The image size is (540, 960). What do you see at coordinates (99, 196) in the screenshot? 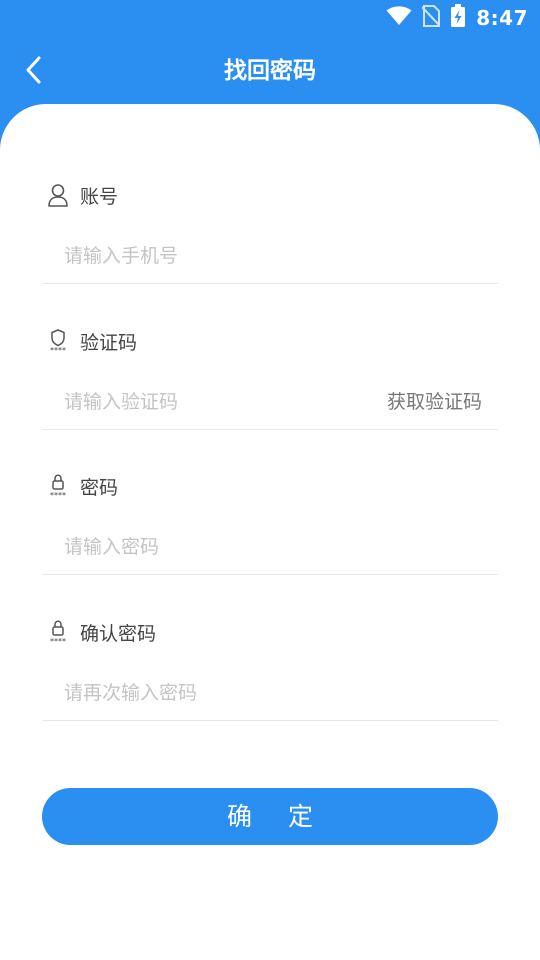
I see `account-label-text: 账号` at bounding box center [99, 196].